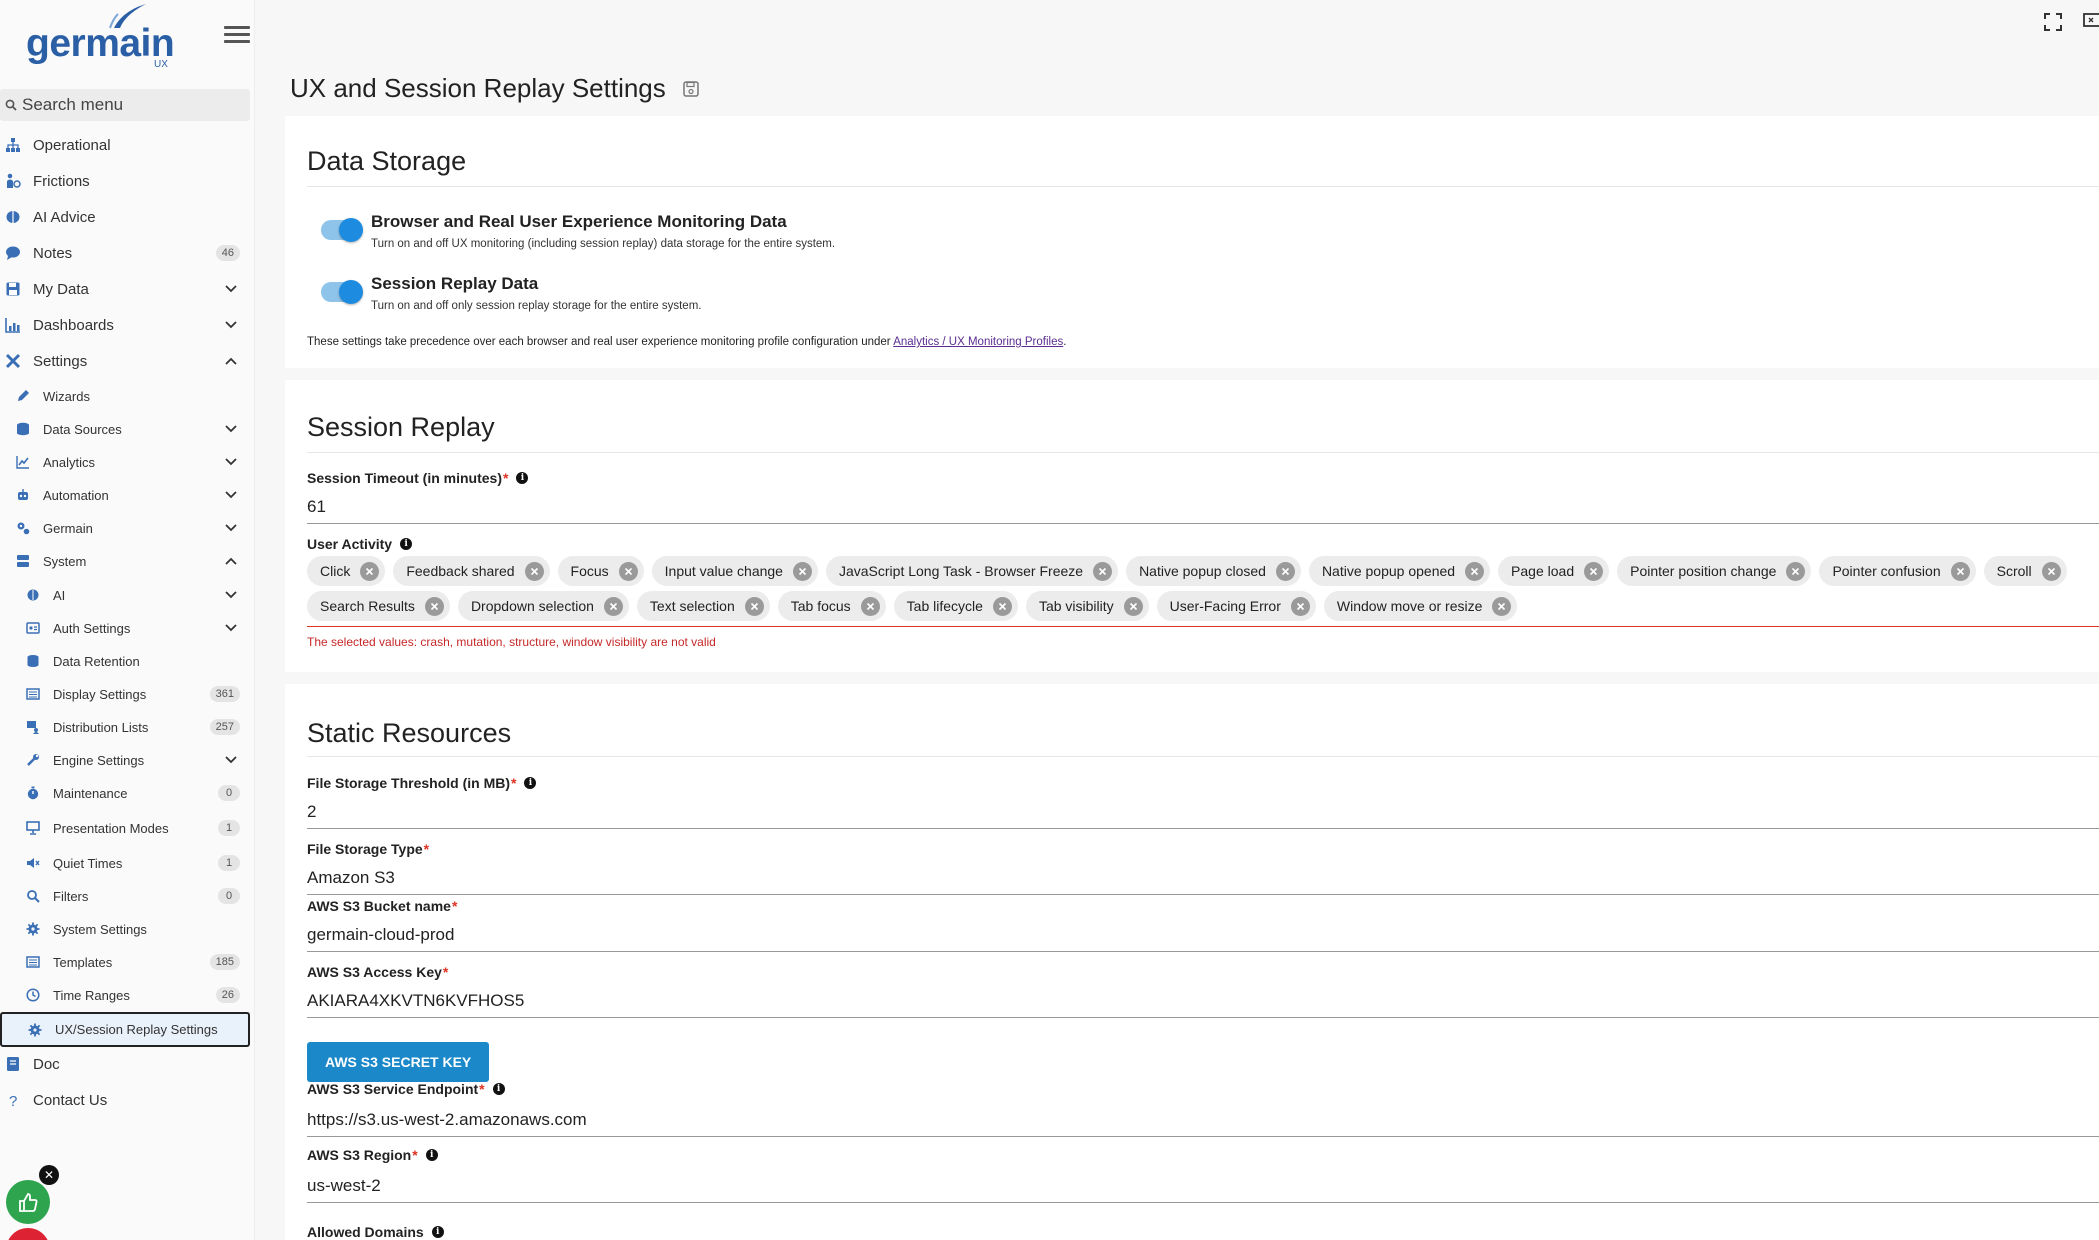  I want to click on sidebar-item-quiet-times: Quiet Times 1, so click(125, 863).